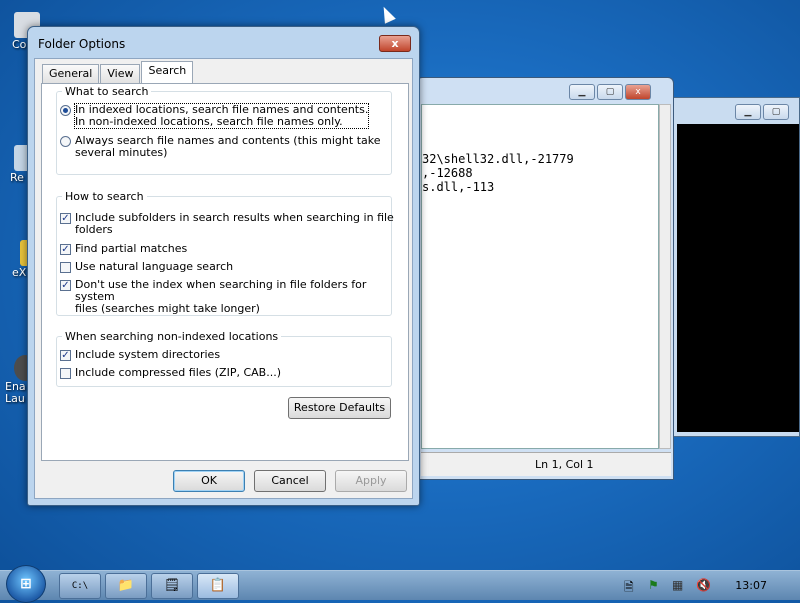 The height and width of the screenshot is (603, 800). I want to click on taskbar: ⊞ C:\ 📁 🗒 📋 🗎 ⚑ ▦ 🔇 13:07, so click(400, 584).